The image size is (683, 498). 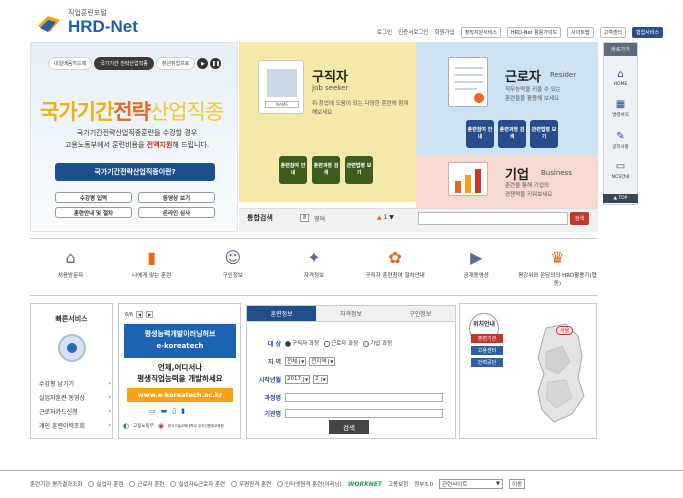 I want to click on quick-item-history: 개인 훈련이력조회 ›, so click(x=75, y=425).